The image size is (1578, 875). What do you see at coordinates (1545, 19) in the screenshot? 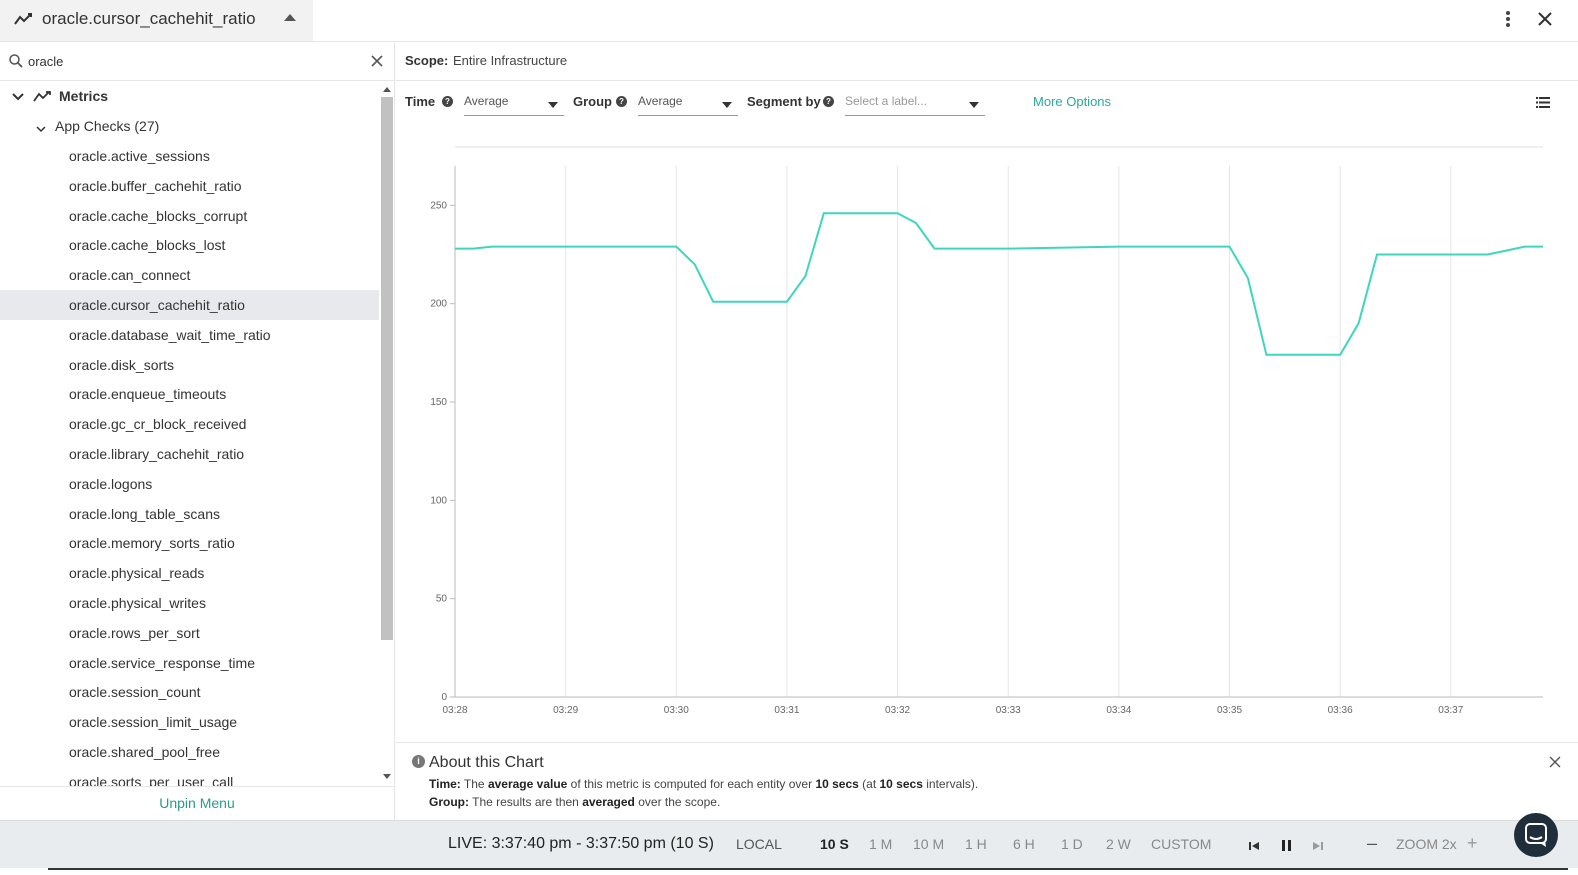
I see `close-icon` at bounding box center [1545, 19].